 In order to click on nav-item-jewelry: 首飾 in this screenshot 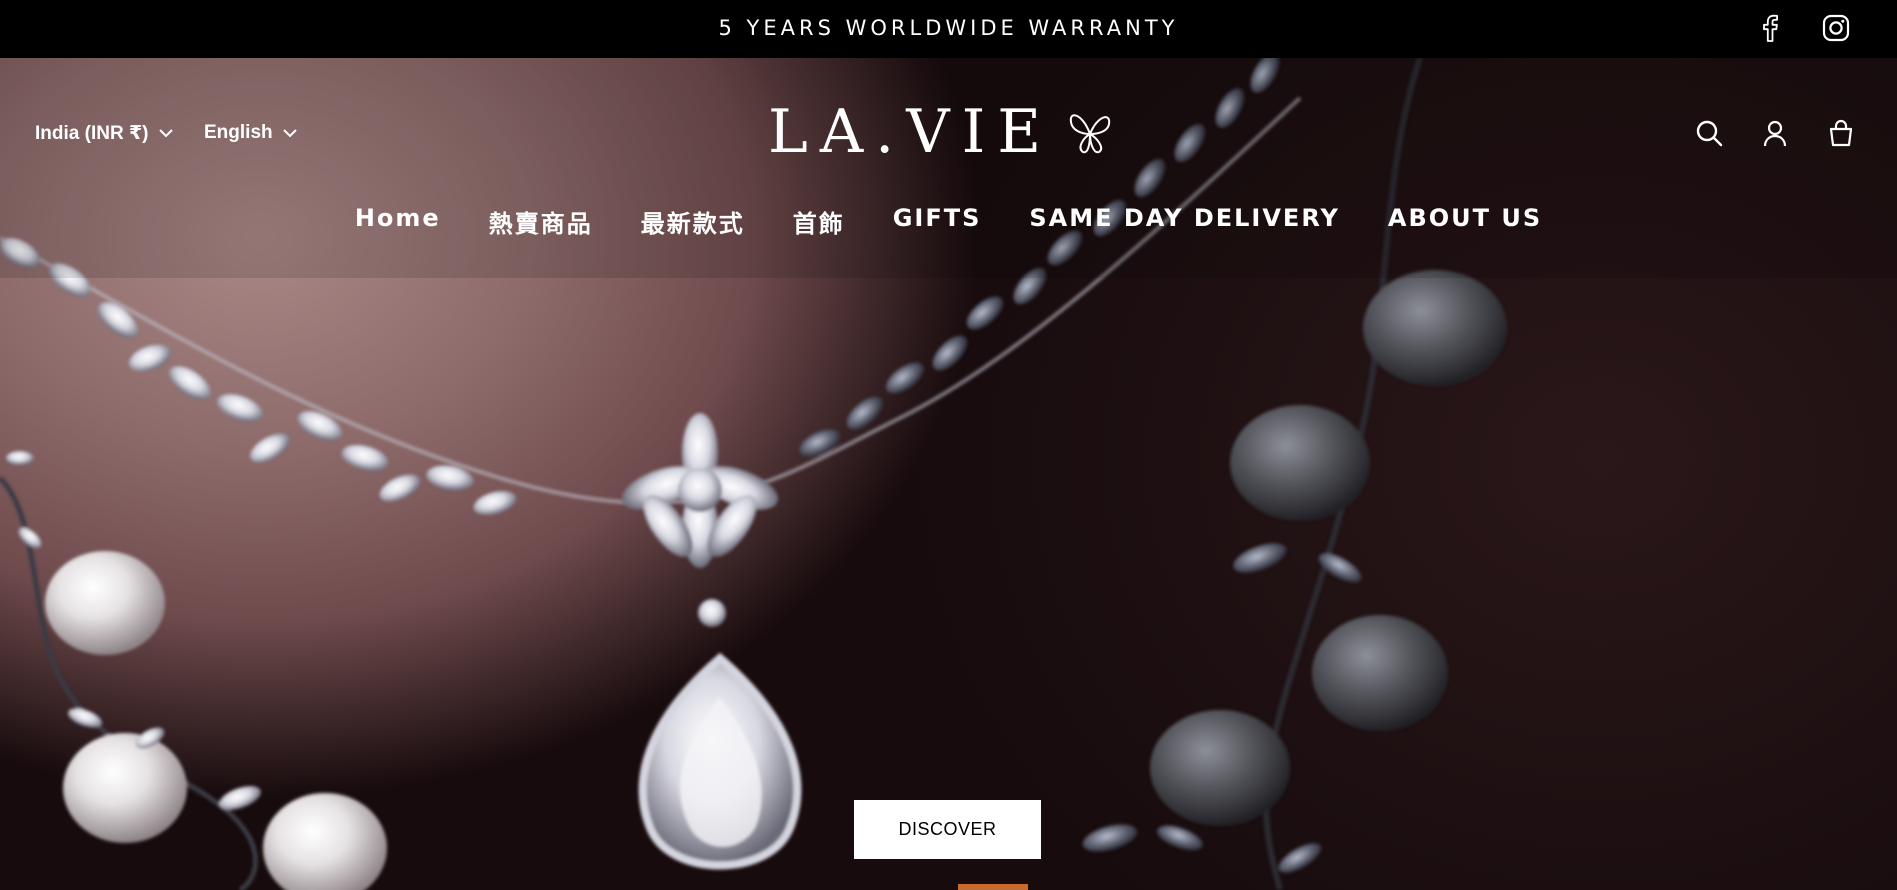, I will do `click(819, 221)`.